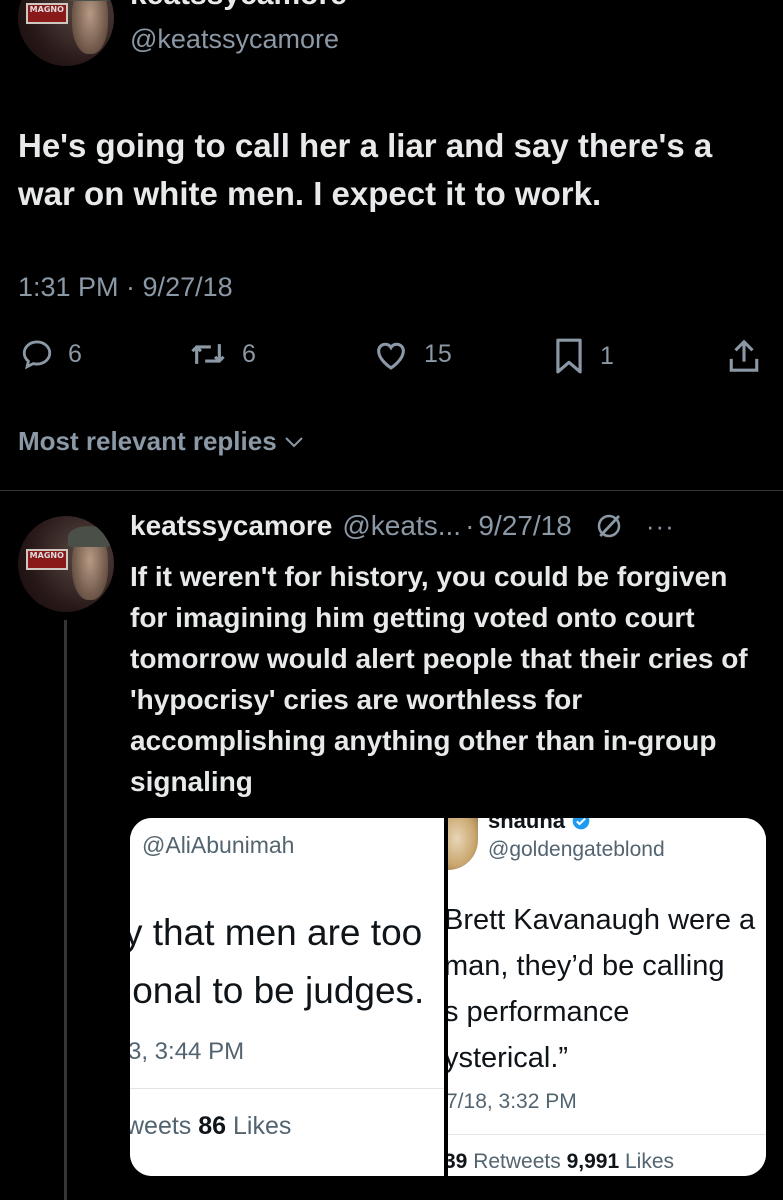 This screenshot has height=1200, width=783. I want to click on main-author-handle: @keatssycamore, so click(234, 39).